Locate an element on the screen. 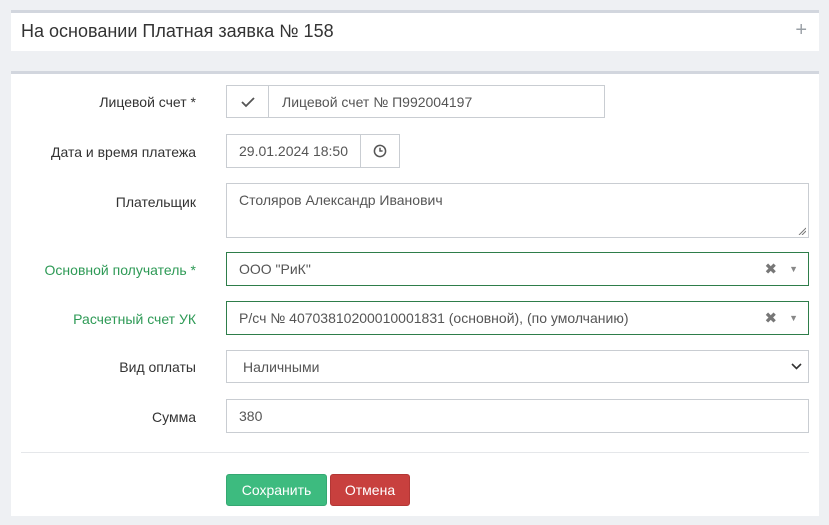 The image size is (829, 525). check-icon is located at coordinates (248, 101).